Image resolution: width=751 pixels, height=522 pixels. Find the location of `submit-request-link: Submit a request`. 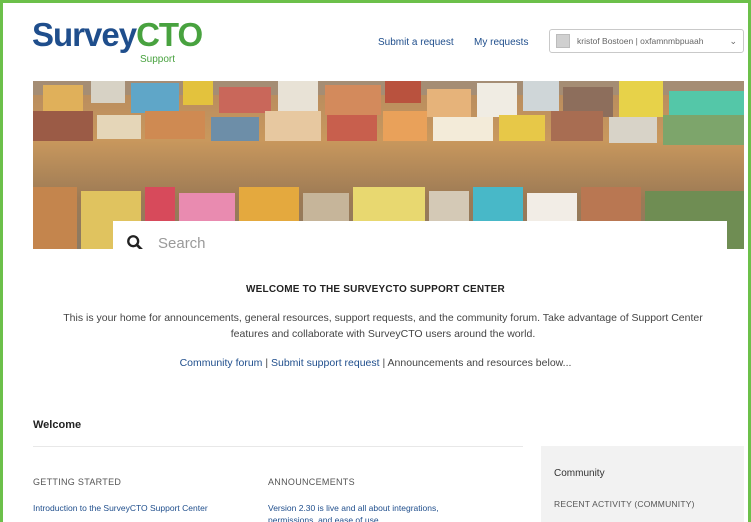

submit-request-link: Submit a request is located at coordinates (416, 42).